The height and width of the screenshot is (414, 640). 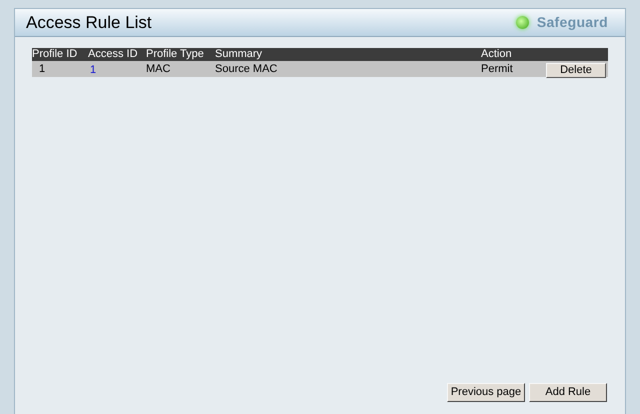 I want to click on delete-button: Delete, so click(x=576, y=70).